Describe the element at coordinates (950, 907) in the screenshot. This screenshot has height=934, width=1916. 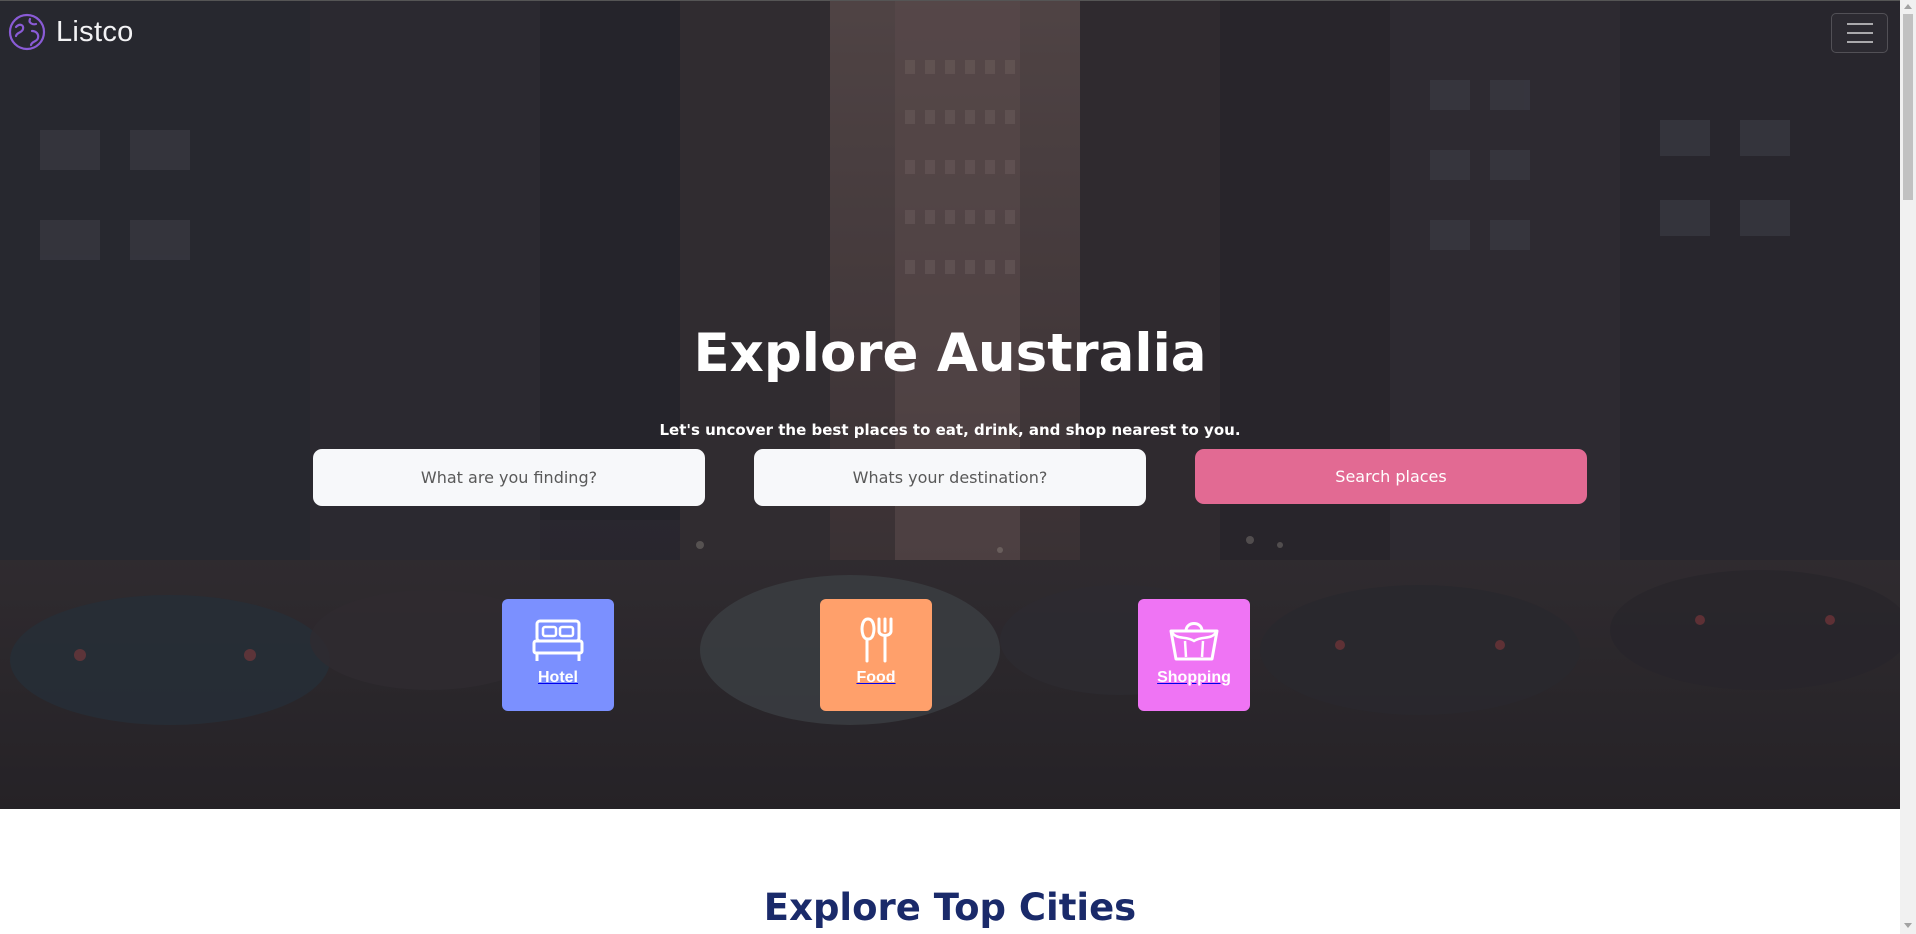
I see `top-cities-section-title: Explore Top Cities` at that location.